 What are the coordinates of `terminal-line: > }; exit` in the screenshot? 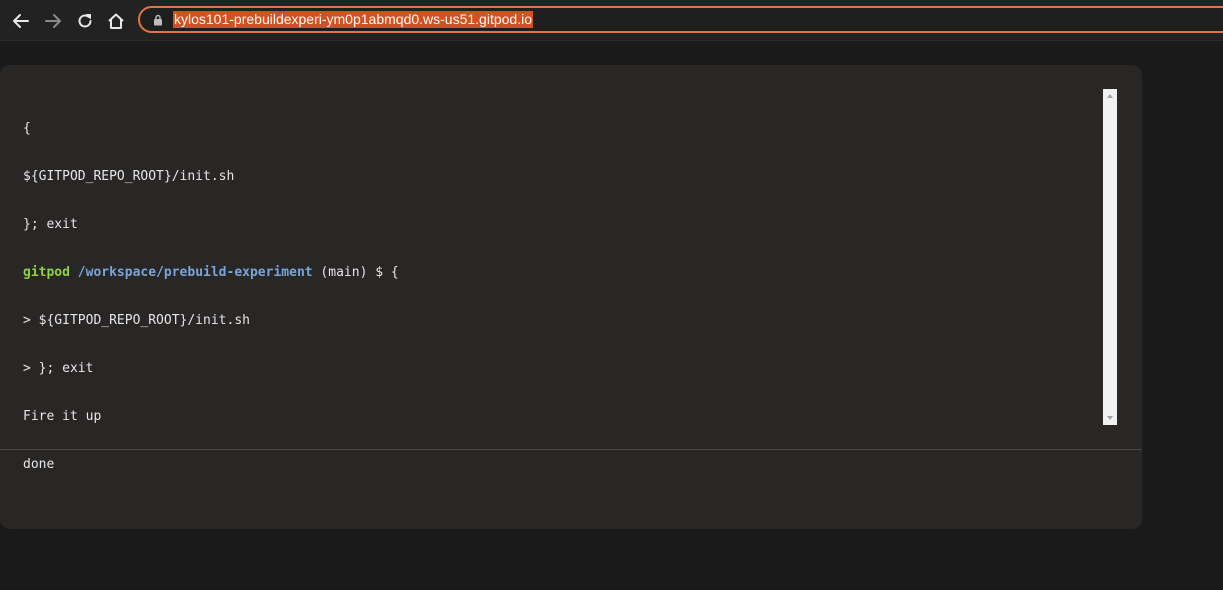 It's located at (58, 368).